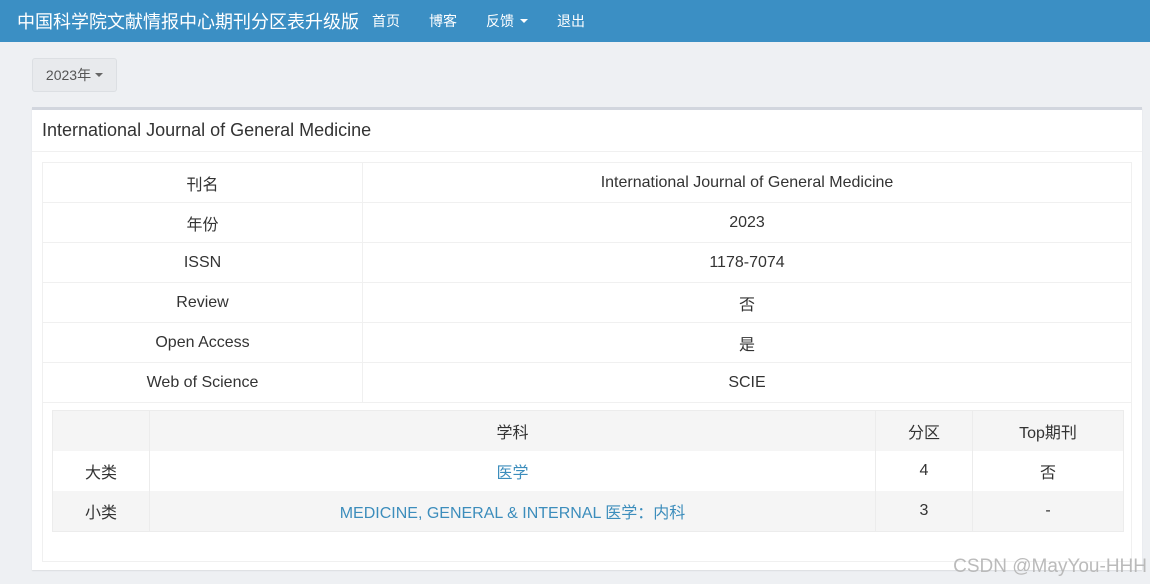 This screenshot has height=584, width=1150. I want to click on nav-feedback-dropdown: 反馈, so click(507, 21).